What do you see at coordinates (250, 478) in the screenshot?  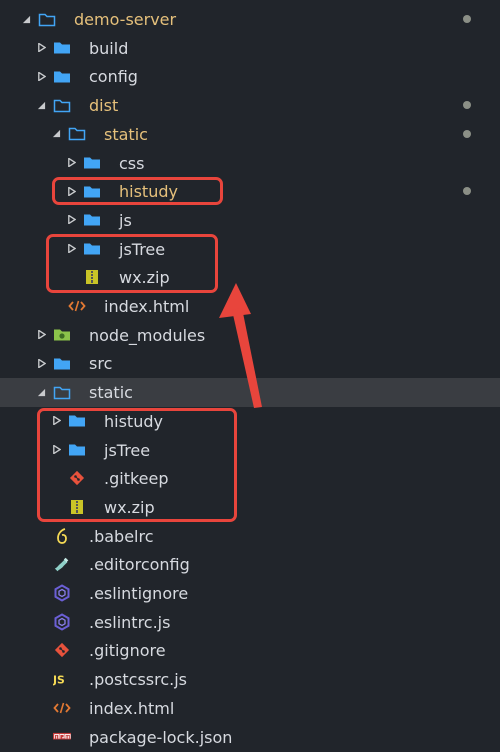 I see `tree-item-gitkeep: .gitkeep` at bounding box center [250, 478].